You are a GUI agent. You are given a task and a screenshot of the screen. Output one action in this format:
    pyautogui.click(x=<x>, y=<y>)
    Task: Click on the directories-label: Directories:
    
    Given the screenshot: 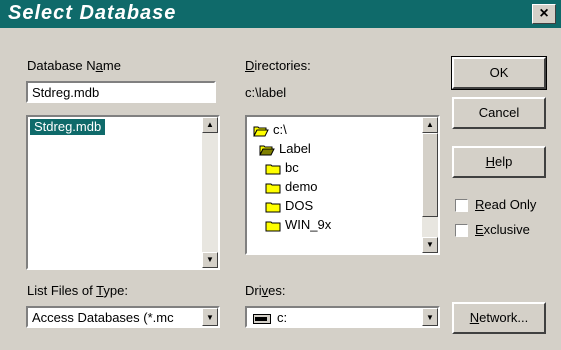 What is the action you would take?
    pyautogui.click(x=278, y=65)
    